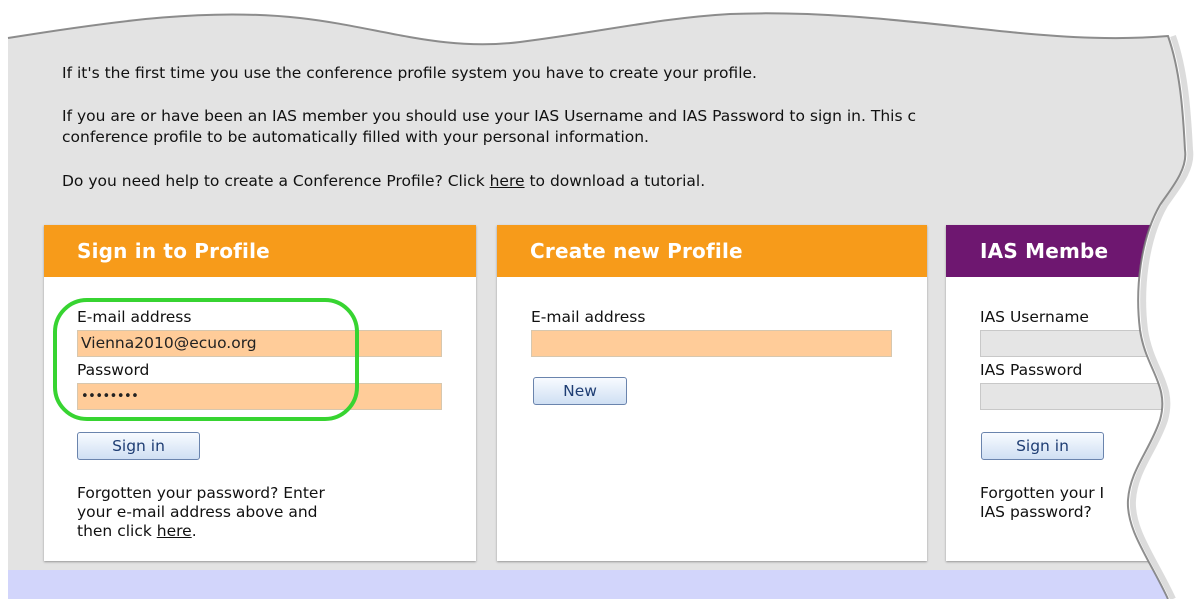  I want to click on forgot-password-link: here, so click(174, 531).